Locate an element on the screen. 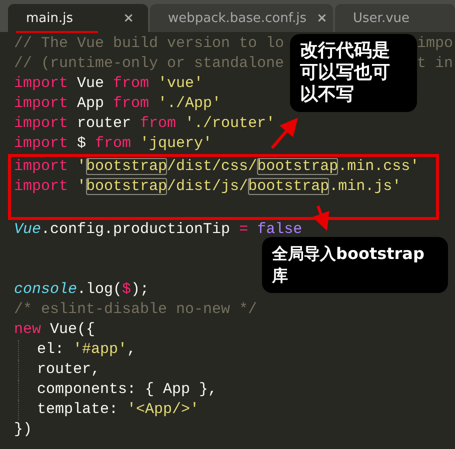  code-line: import 'bootstrap/dist/css/bootstrap.min.css' is located at coordinates (217, 167).